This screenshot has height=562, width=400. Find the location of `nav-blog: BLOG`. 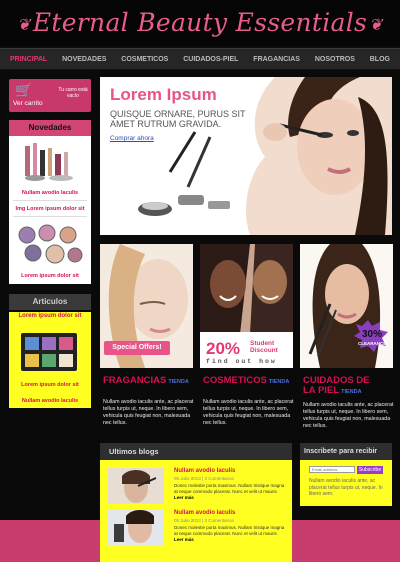

nav-blog: BLOG is located at coordinates (380, 59).